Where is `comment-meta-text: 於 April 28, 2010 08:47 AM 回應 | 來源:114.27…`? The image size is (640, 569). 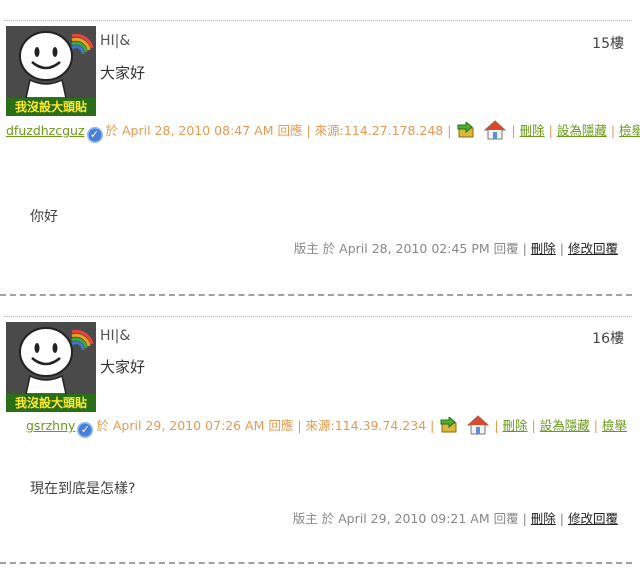 comment-meta-text: 於 April 28, 2010 08:47 AM 回應 | 來源:114.27… is located at coordinates (278, 130).